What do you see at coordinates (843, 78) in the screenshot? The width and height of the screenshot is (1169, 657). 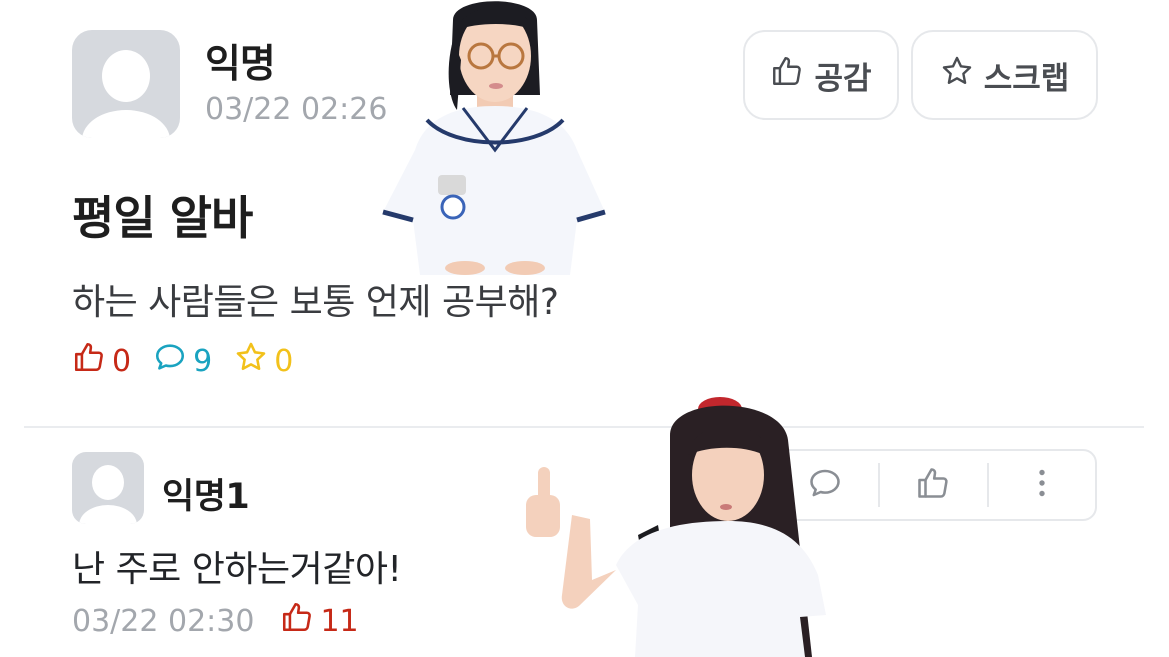 I see `like-button-label: 공감` at bounding box center [843, 78].